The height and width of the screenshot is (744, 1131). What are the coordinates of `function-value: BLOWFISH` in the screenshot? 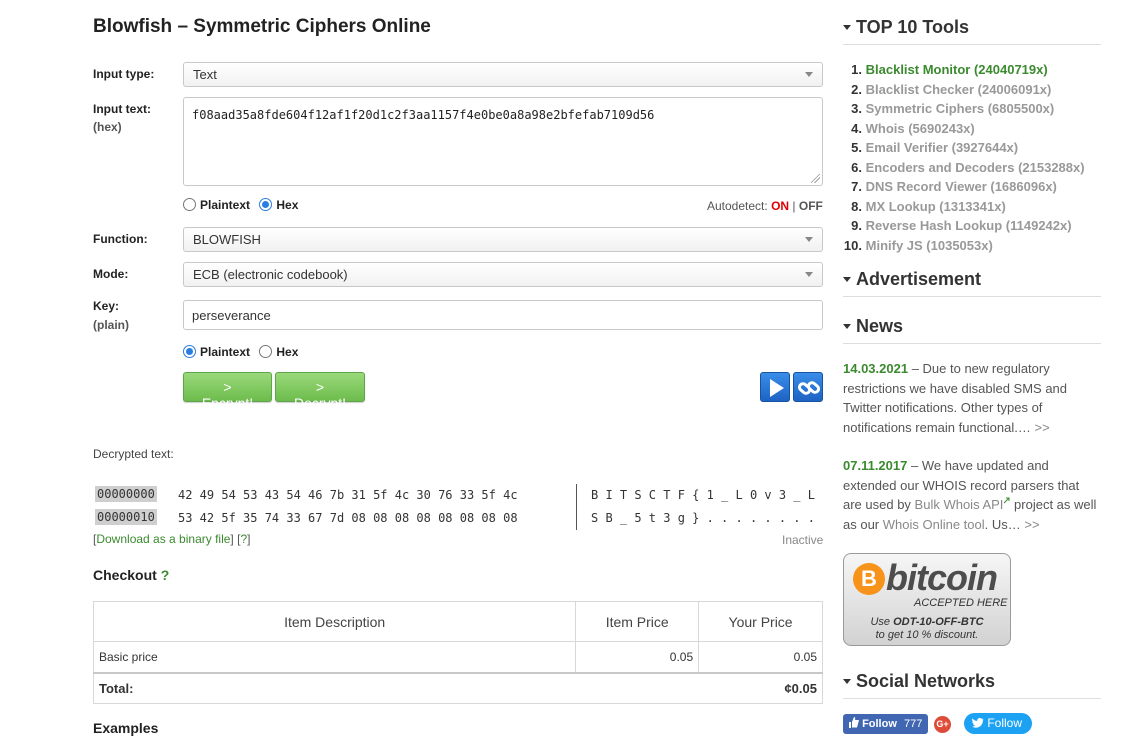 It's located at (227, 239).